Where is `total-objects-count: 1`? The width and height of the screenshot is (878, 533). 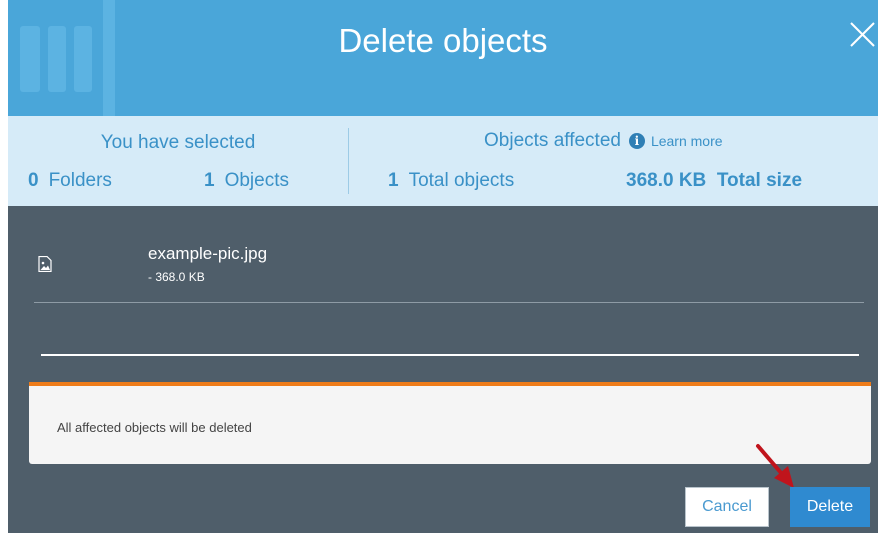 total-objects-count: 1 is located at coordinates (393, 180).